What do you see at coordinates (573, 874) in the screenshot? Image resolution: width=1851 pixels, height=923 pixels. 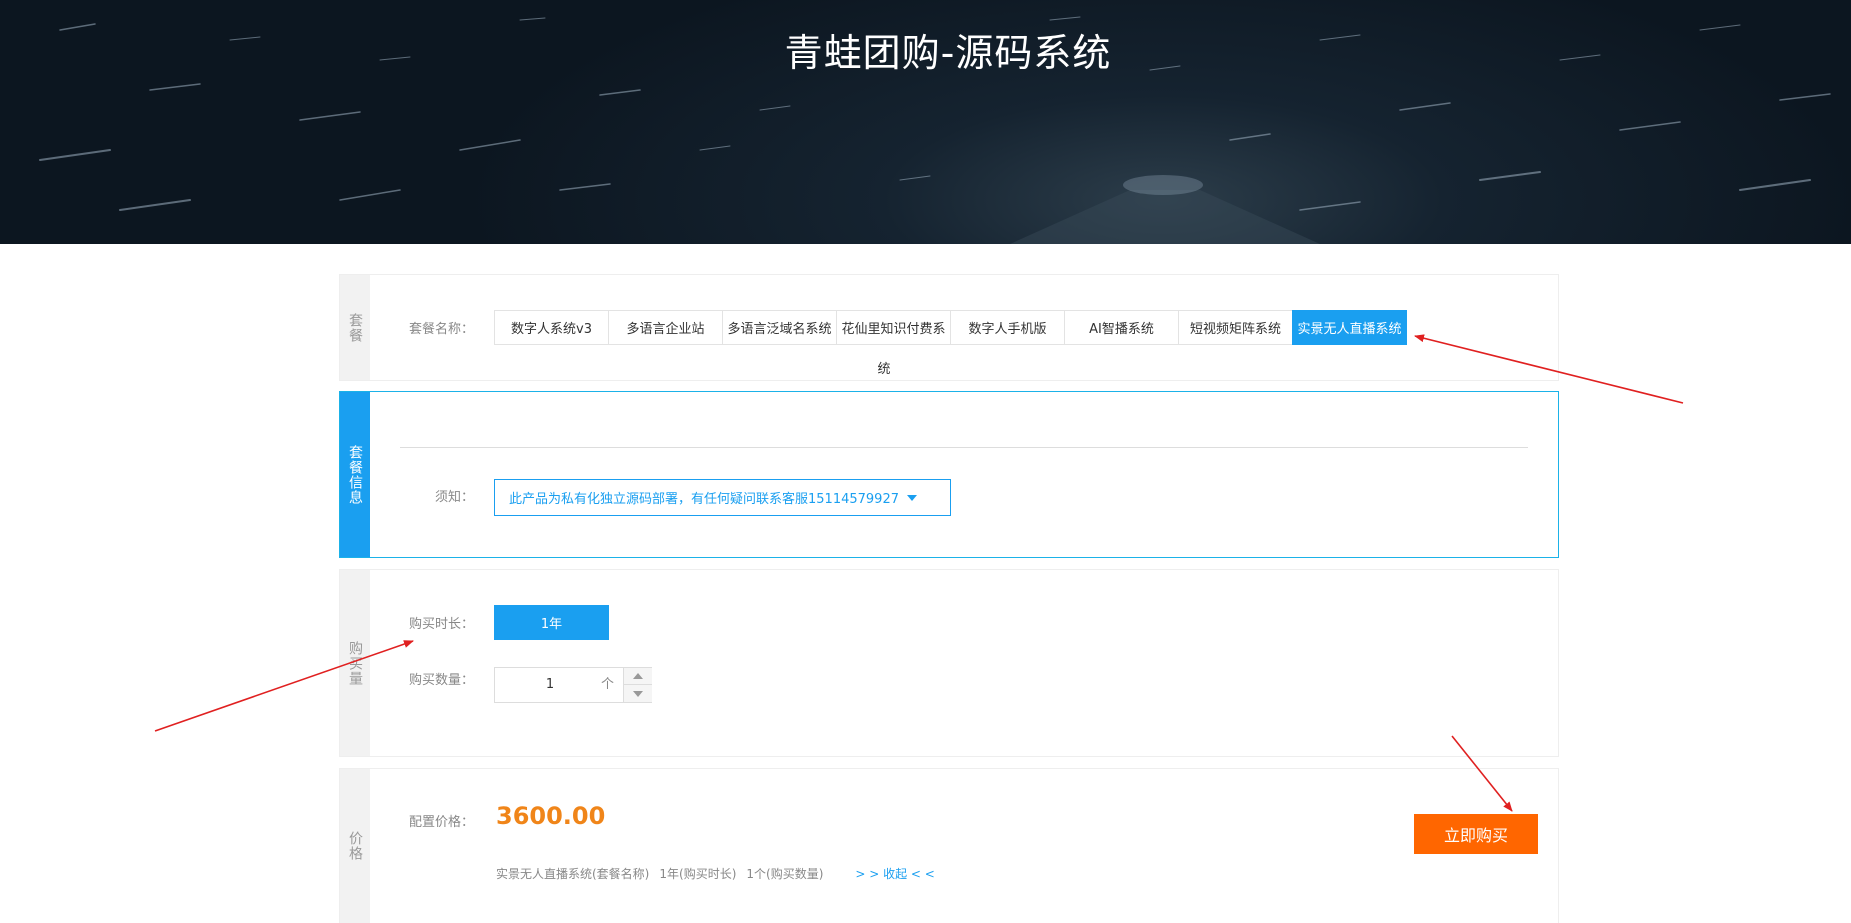 I see `summary-package: 实景无人直播系统(套餐名称)` at bounding box center [573, 874].